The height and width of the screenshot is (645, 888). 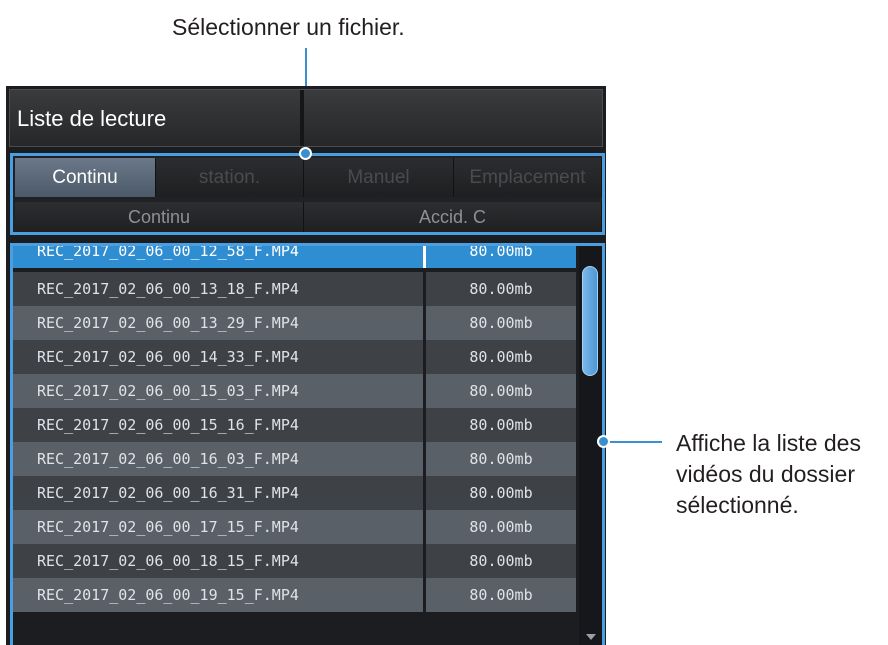 What do you see at coordinates (230, 177) in the screenshot?
I see `tab-station: station.` at bounding box center [230, 177].